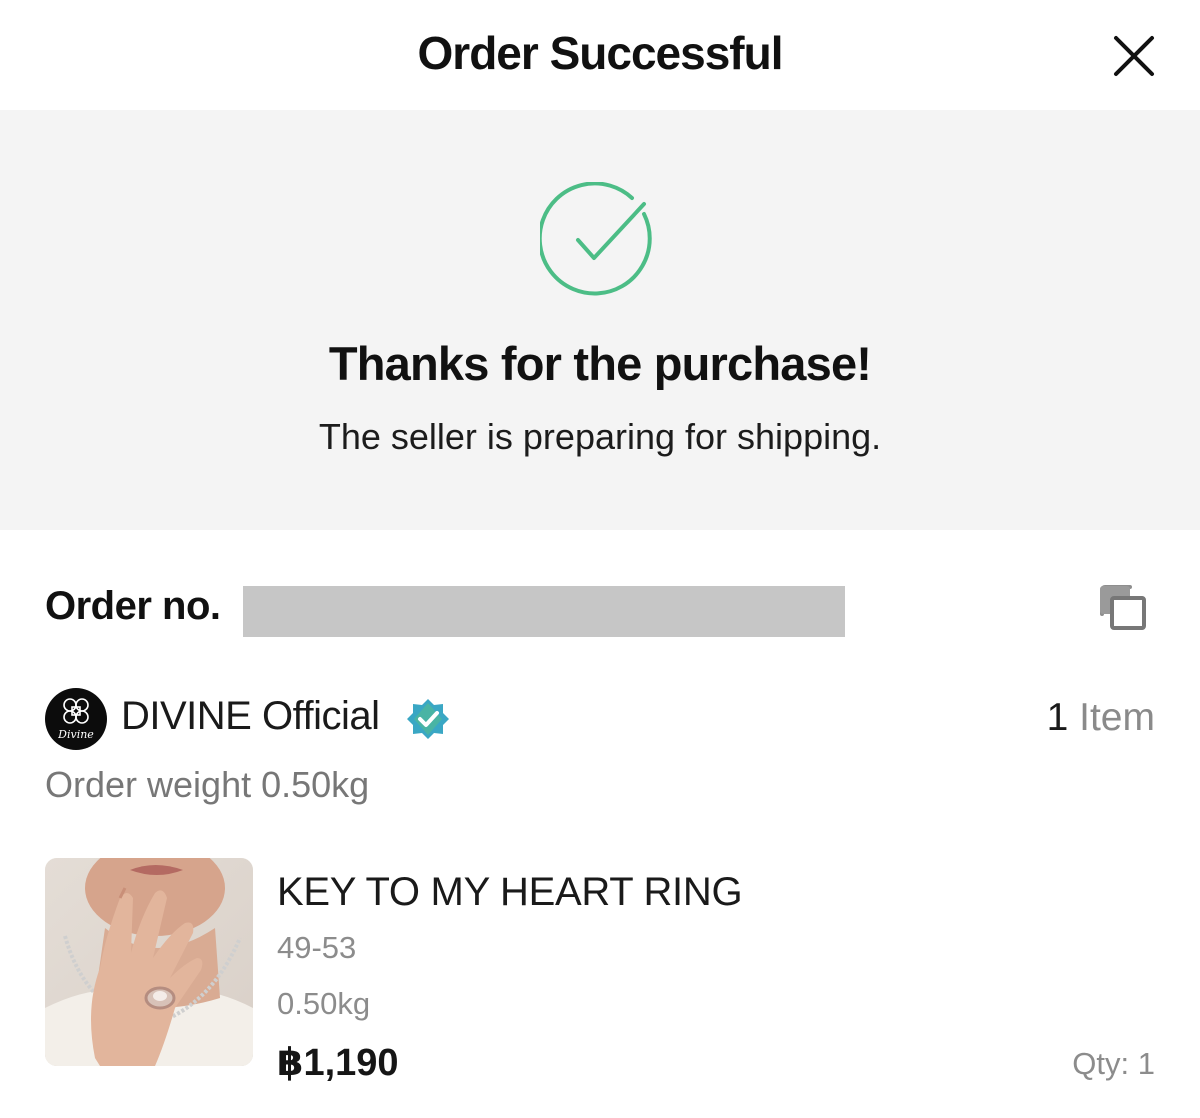  Describe the element at coordinates (1113, 1063) in the screenshot. I see `product-quantity: Qty: 1` at that location.